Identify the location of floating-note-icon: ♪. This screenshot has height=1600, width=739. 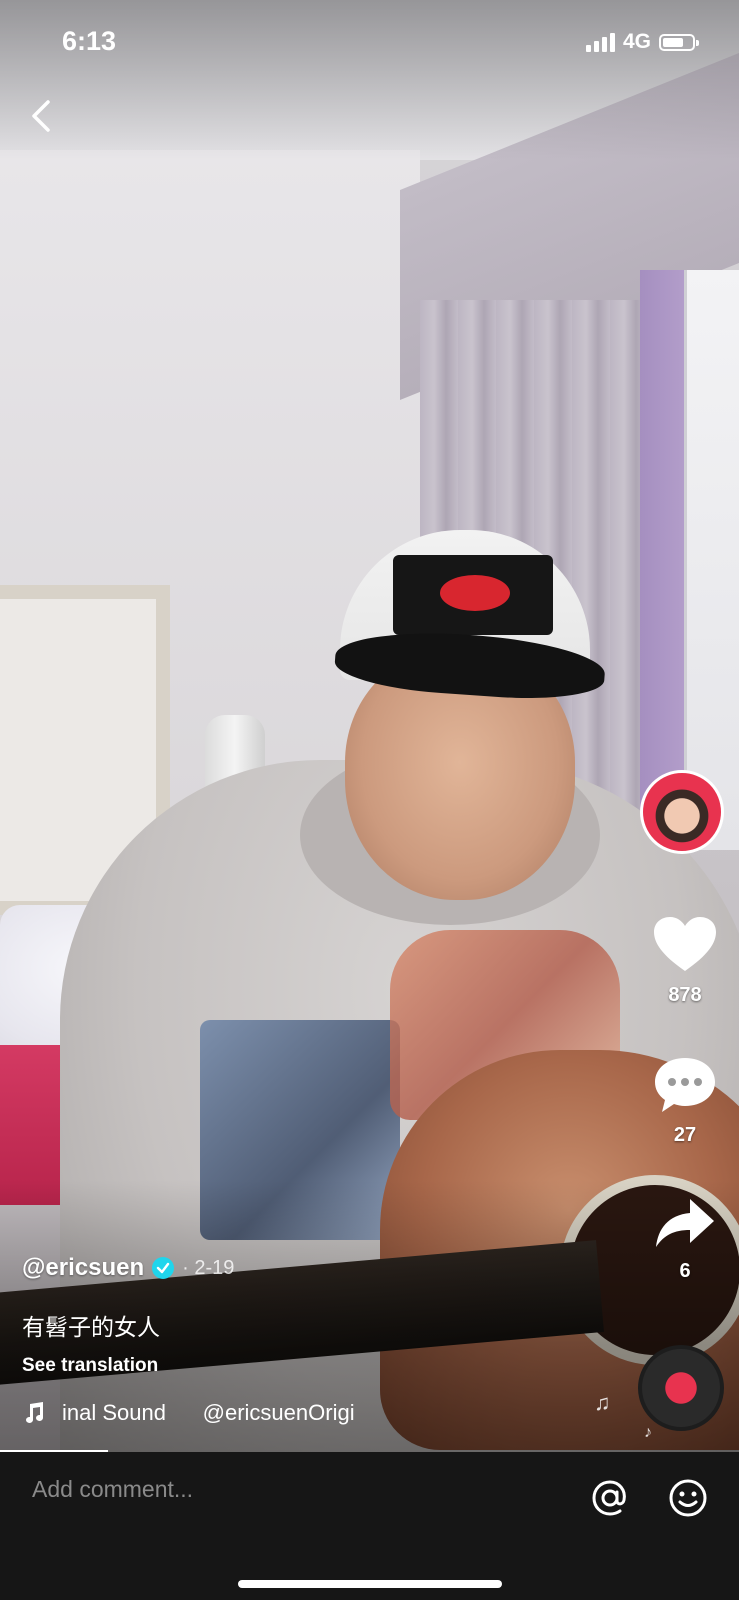
(648, 1432).